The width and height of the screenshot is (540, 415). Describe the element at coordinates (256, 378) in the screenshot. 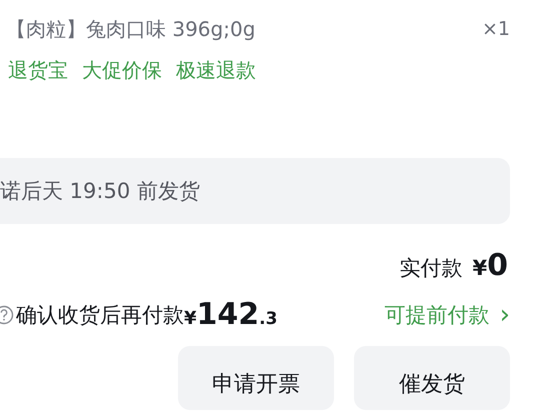

I see `action-button: 申请开票` at that location.